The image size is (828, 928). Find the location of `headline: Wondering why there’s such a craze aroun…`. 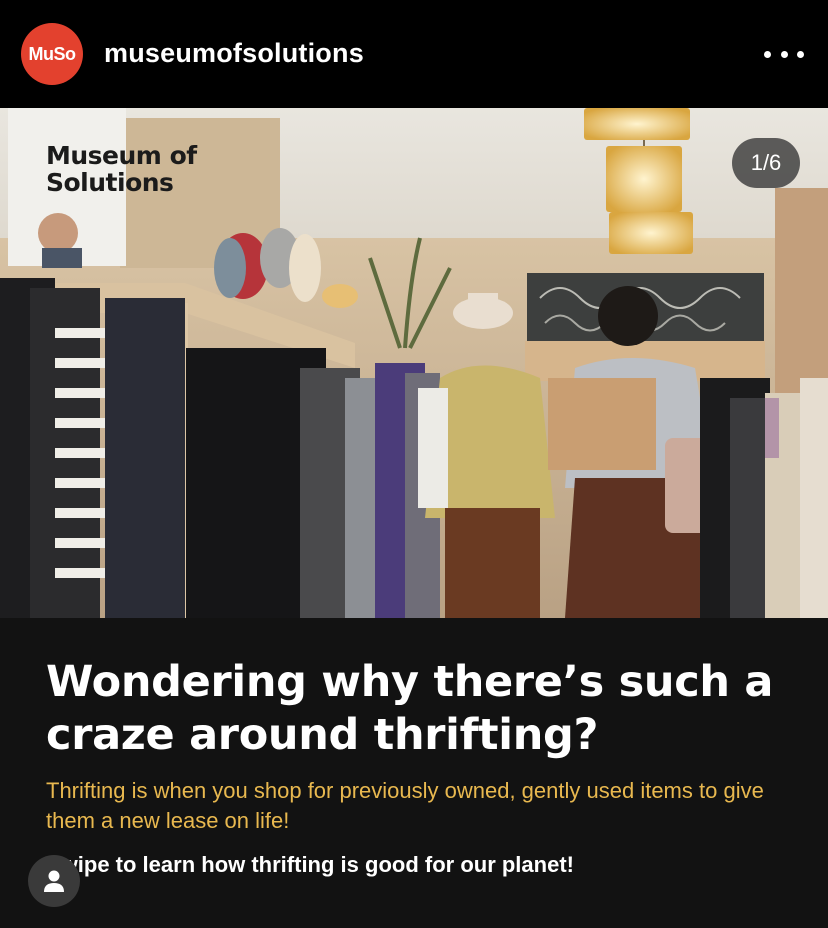

headline: Wondering why there’s such a craze aroun… is located at coordinates (410, 708).